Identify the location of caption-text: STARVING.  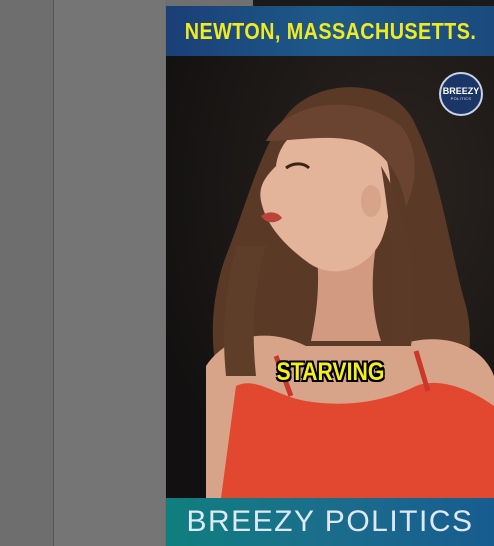
(330, 372).